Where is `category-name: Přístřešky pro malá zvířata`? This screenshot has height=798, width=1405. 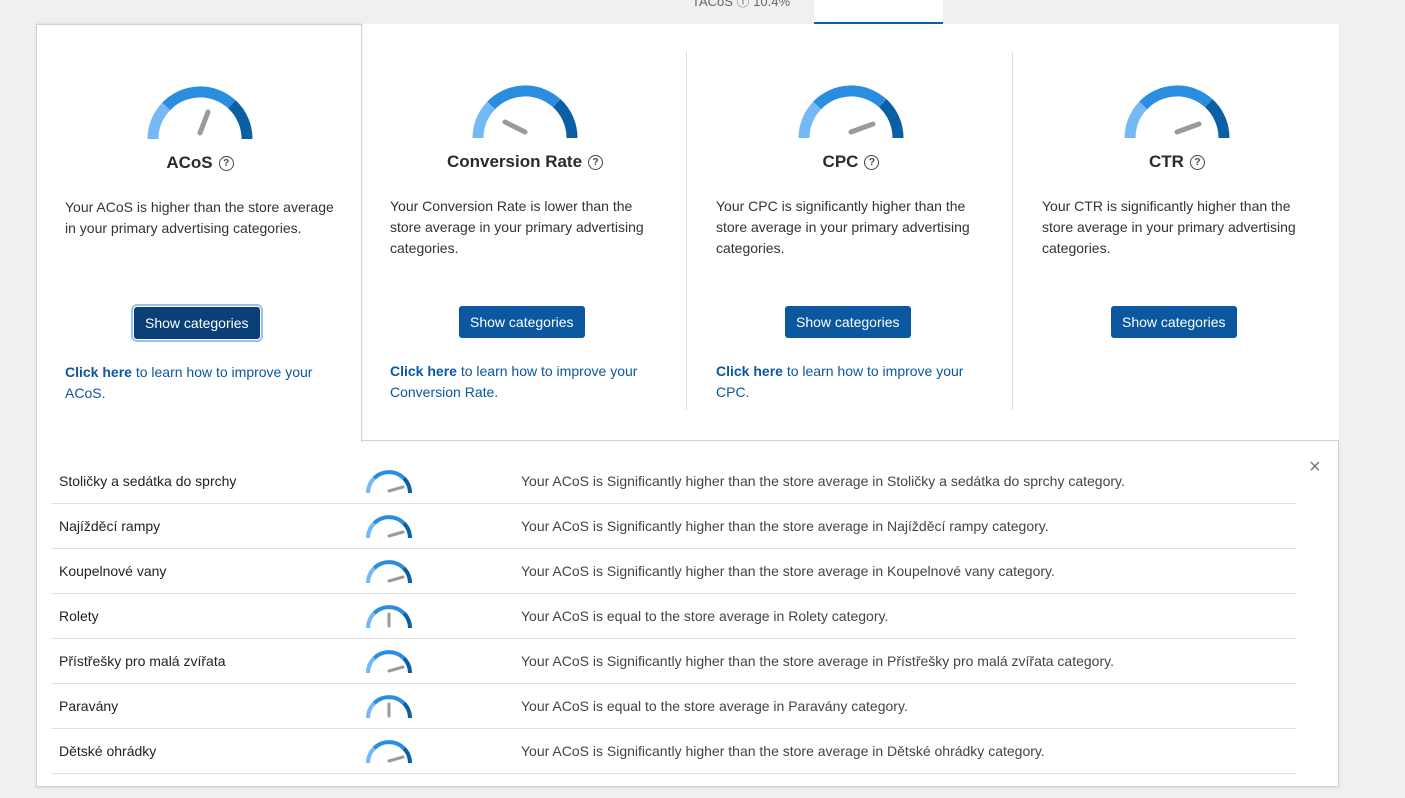
category-name: Přístřešky pro malá zvířata is located at coordinates (142, 661).